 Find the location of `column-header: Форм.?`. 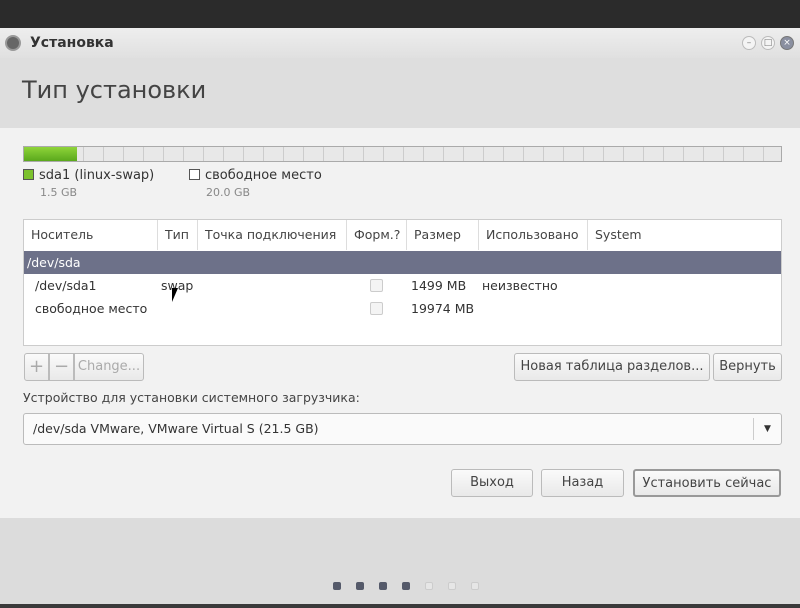

column-header: Форм.? is located at coordinates (377, 235).